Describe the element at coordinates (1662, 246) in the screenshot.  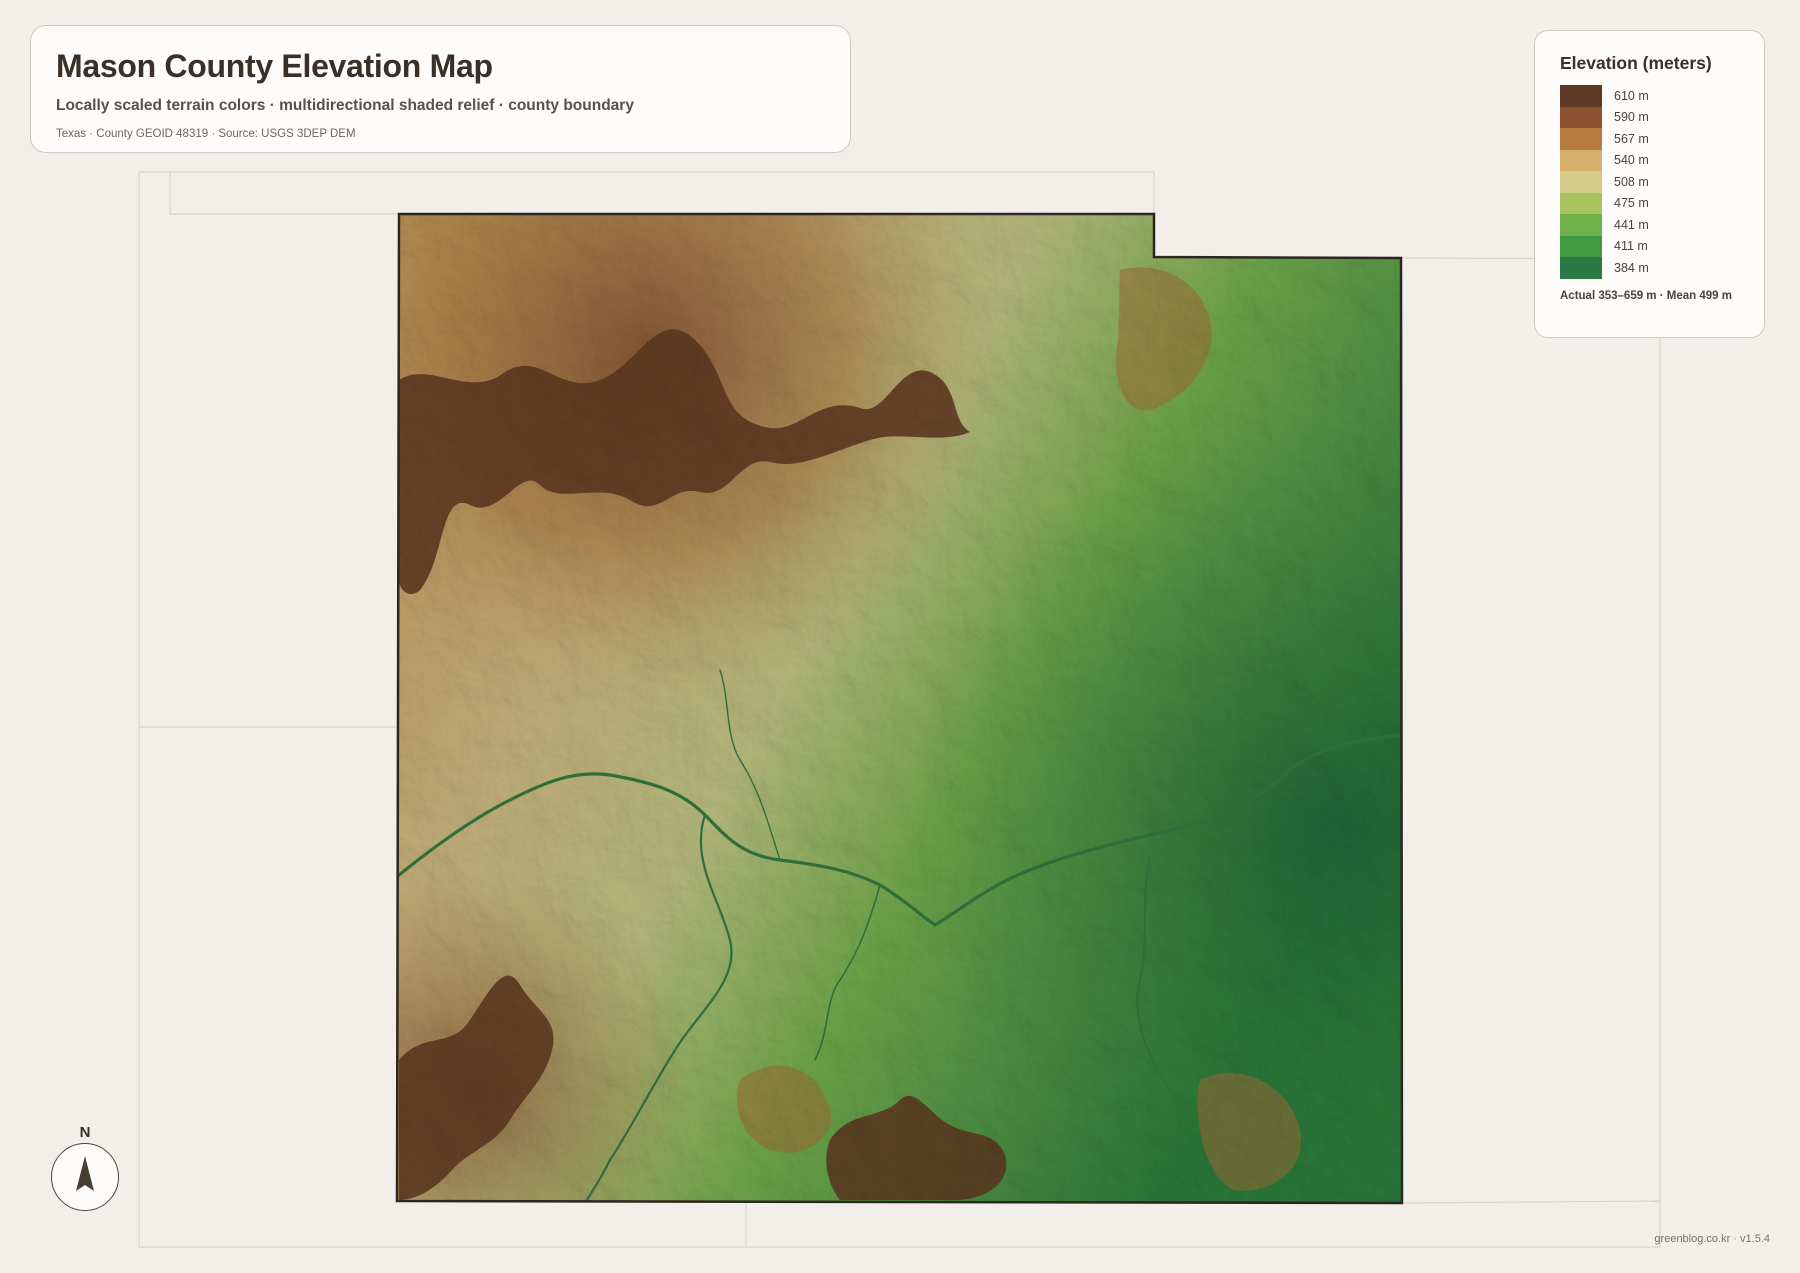
I see `legend-item: 411 m` at that location.